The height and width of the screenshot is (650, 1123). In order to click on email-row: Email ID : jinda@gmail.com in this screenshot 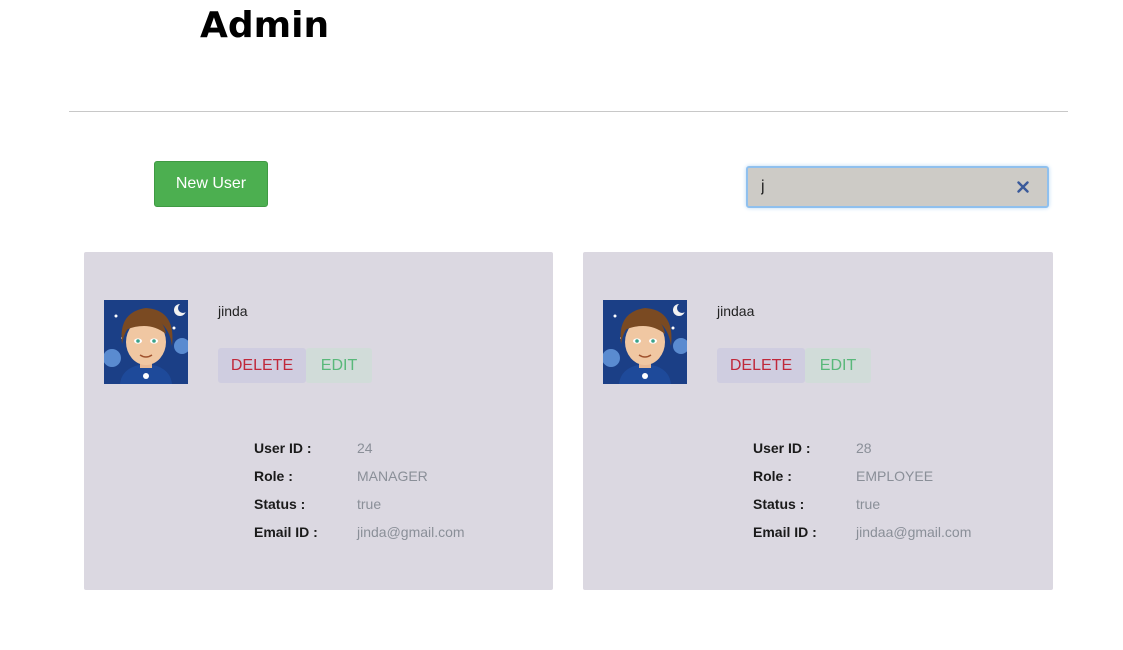, I will do `click(359, 532)`.